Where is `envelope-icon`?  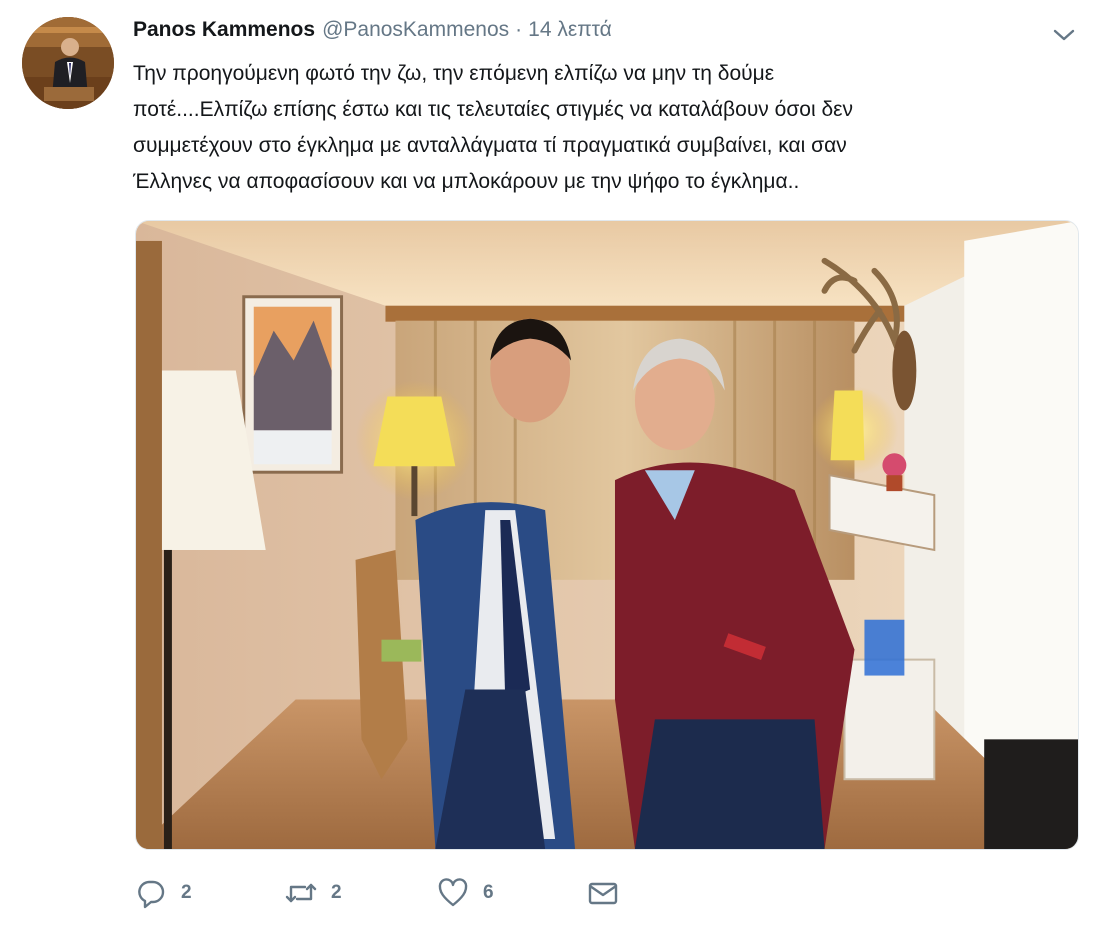
envelope-icon is located at coordinates (603, 893).